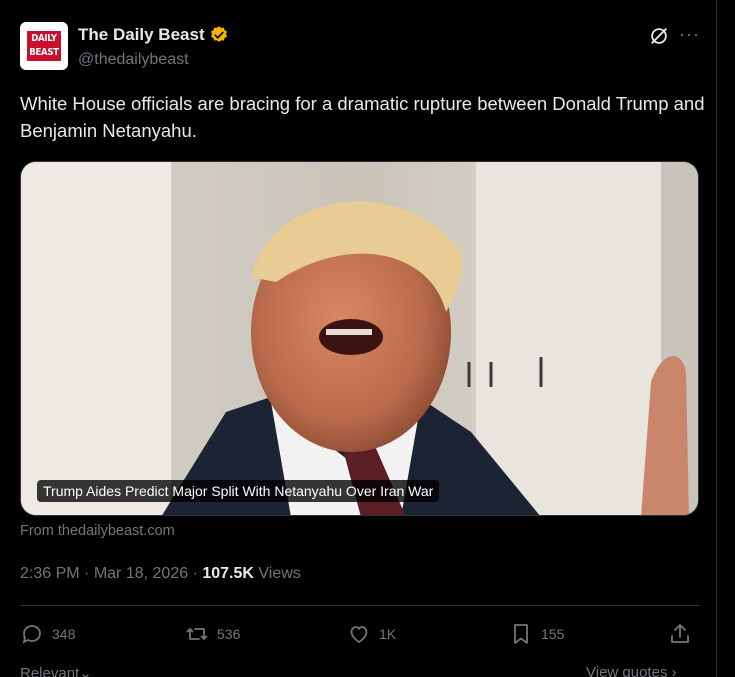 Image resolution: width=735 pixels, height=677 pixels. What do you see at coordinates (371, 634) in the screenshot?
I see `like-button: 1K` at bounding box center [371, 634].